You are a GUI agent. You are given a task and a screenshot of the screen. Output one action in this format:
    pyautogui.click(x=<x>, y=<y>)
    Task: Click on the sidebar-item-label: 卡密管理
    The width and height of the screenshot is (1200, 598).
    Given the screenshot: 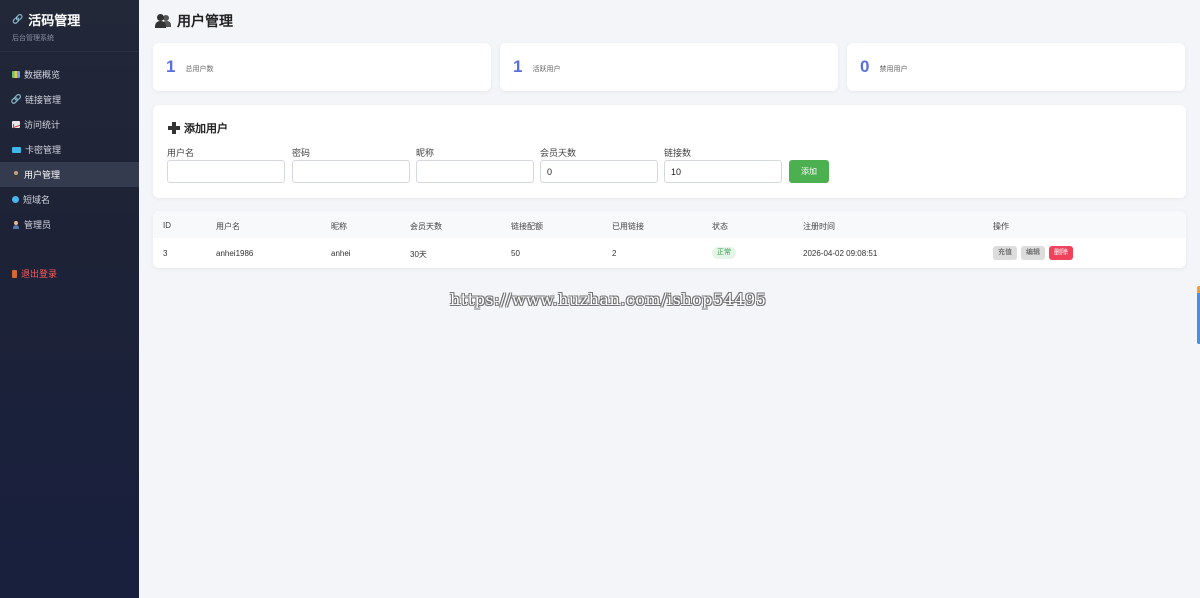 What is the action you would take?
    pyautogui.click(x=43, y=150)
    